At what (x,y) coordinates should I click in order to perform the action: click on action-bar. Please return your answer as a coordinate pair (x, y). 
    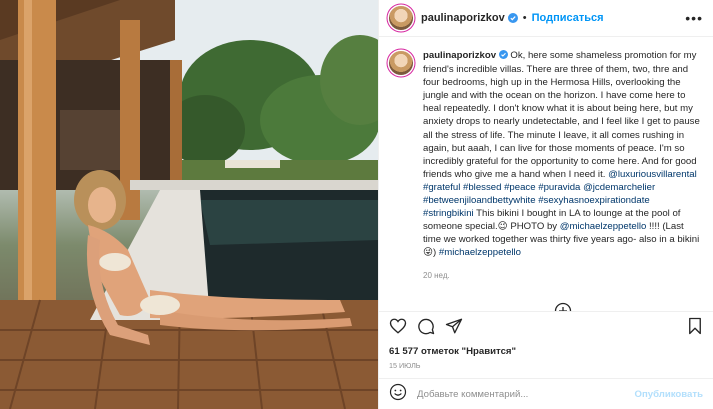
    Looking at the image, I should click on (546, 325).